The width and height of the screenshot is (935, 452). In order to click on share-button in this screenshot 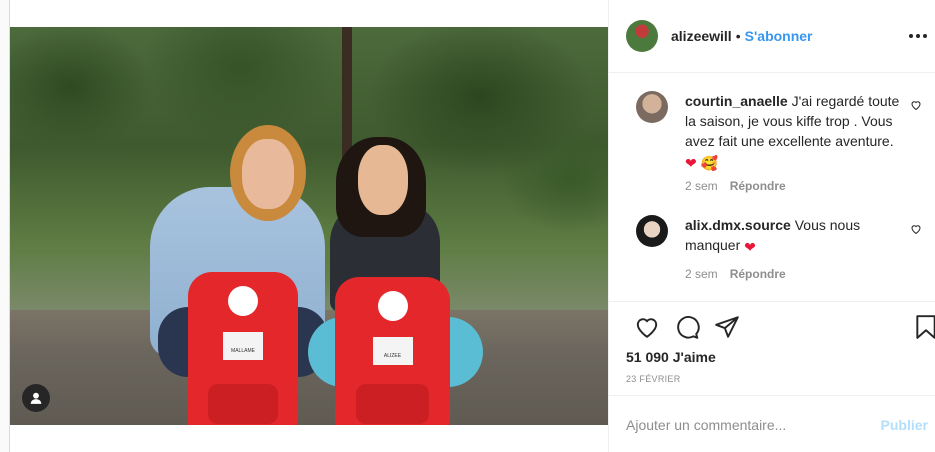, I will do `click(727, 327)`.